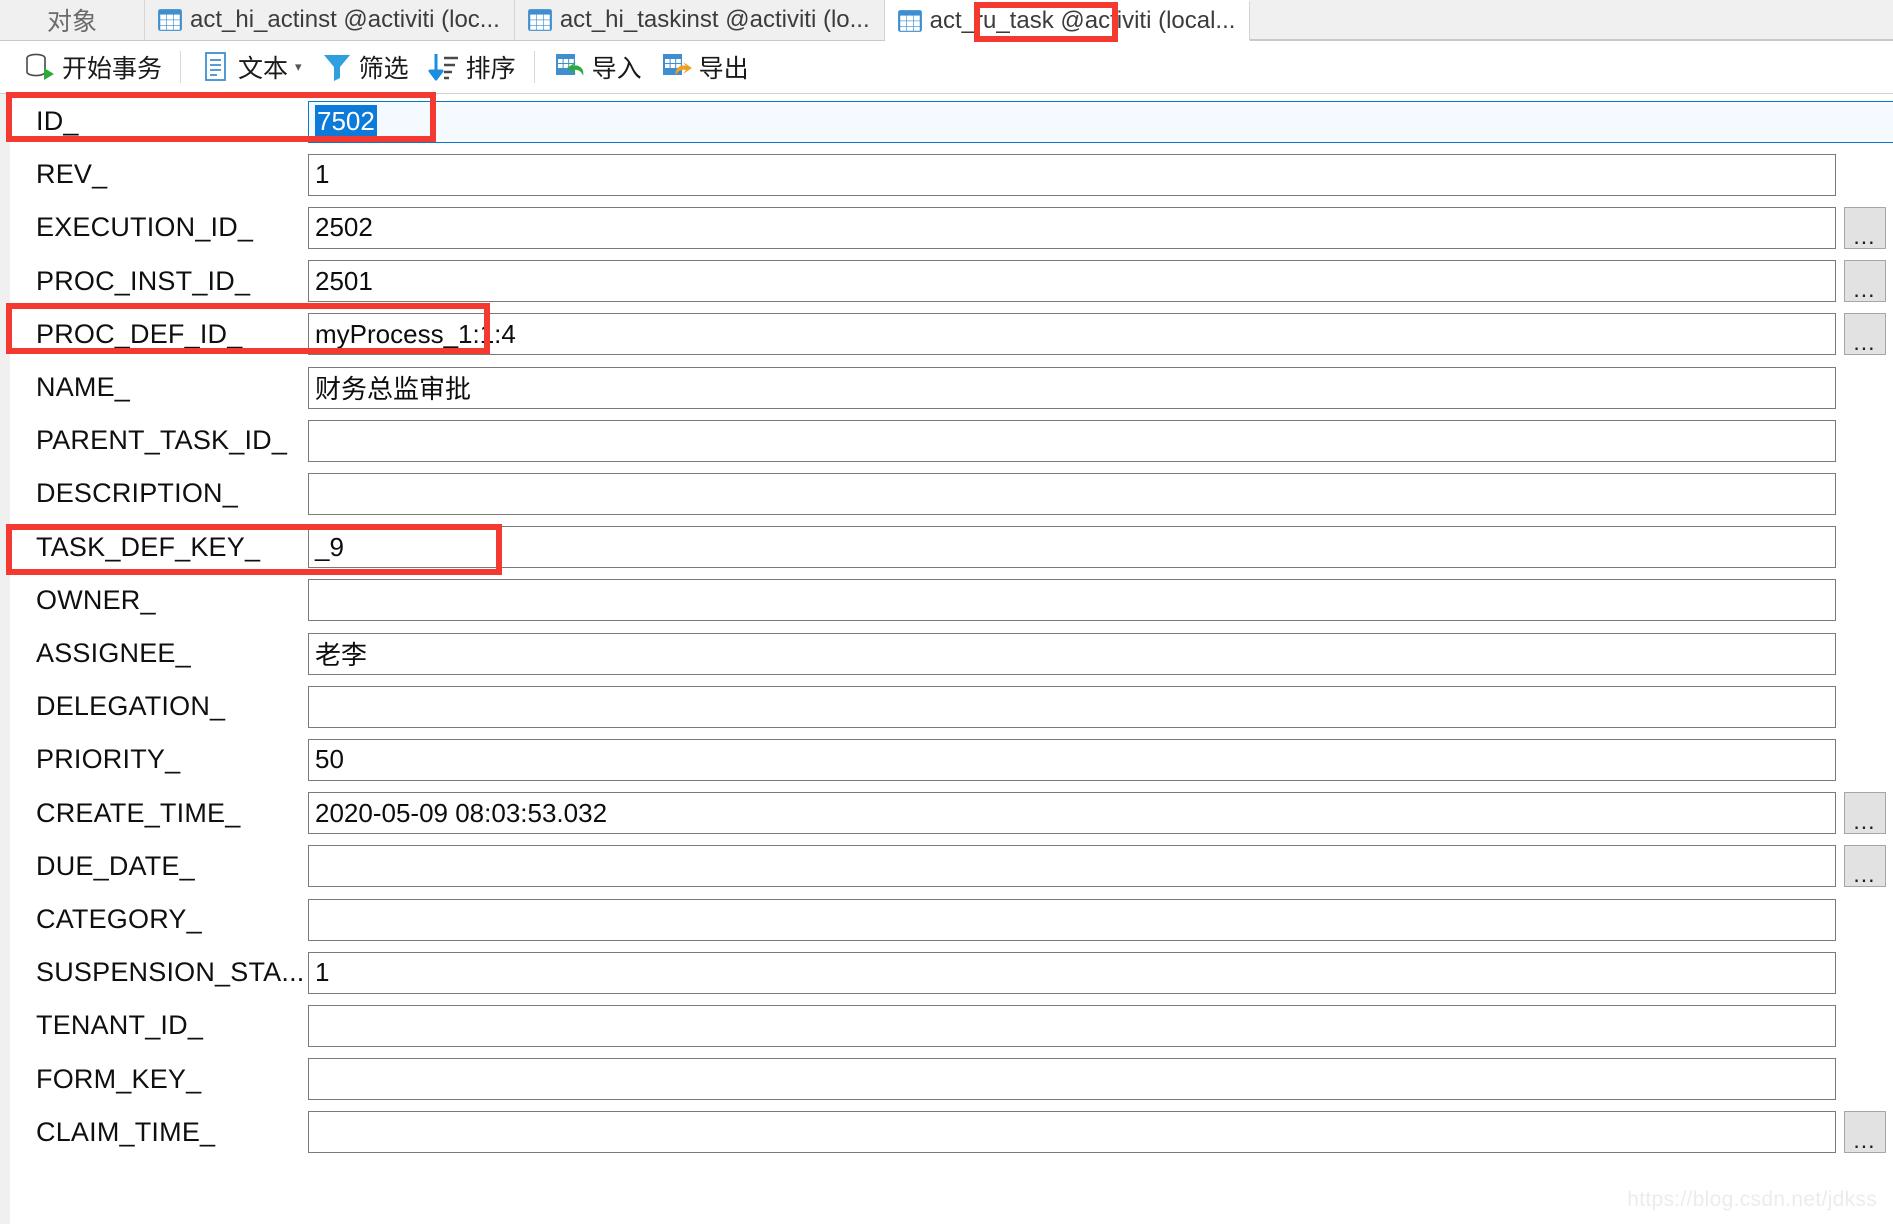 This screenshot has width=1893, height=1224. What do you see at coordinates (1072, 227) in the screenshot?
I see `field-input: 2502` at bounding box center [1072, 227].